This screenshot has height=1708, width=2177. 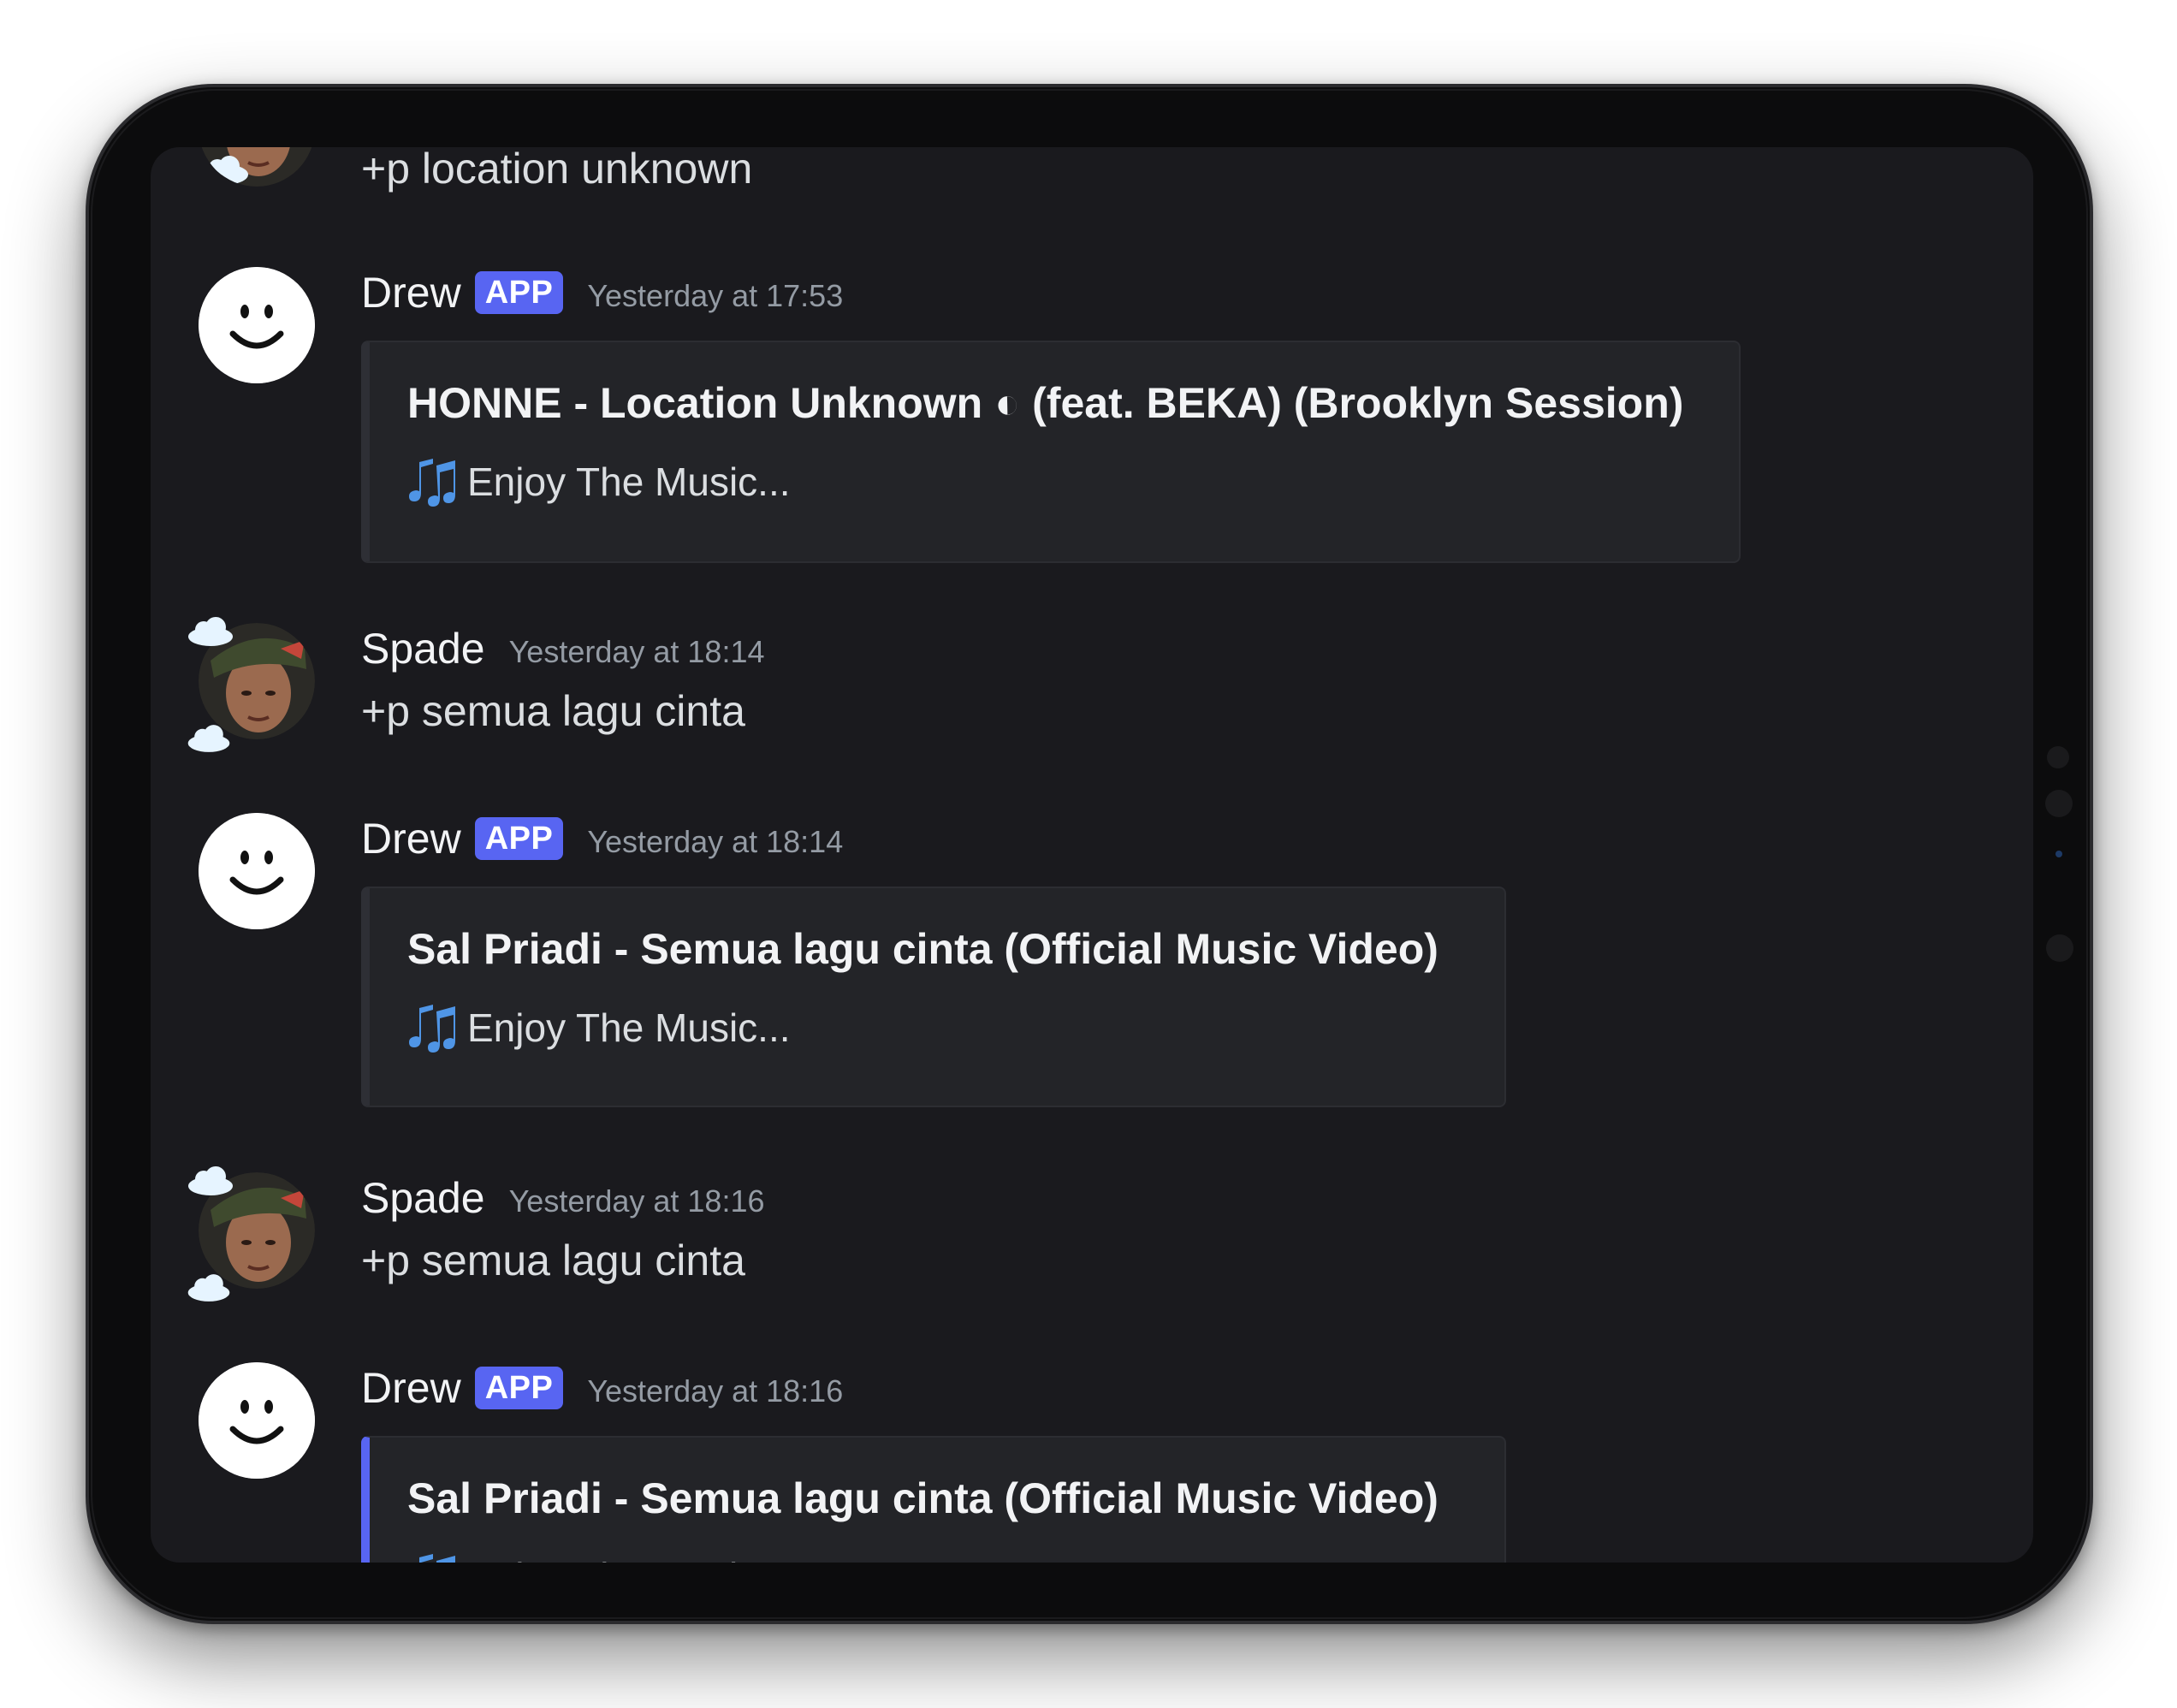 What do you see at coordinates (2058, 854) in the screenshot?
I see `indicator-light` at bounding box center [2058, 854].